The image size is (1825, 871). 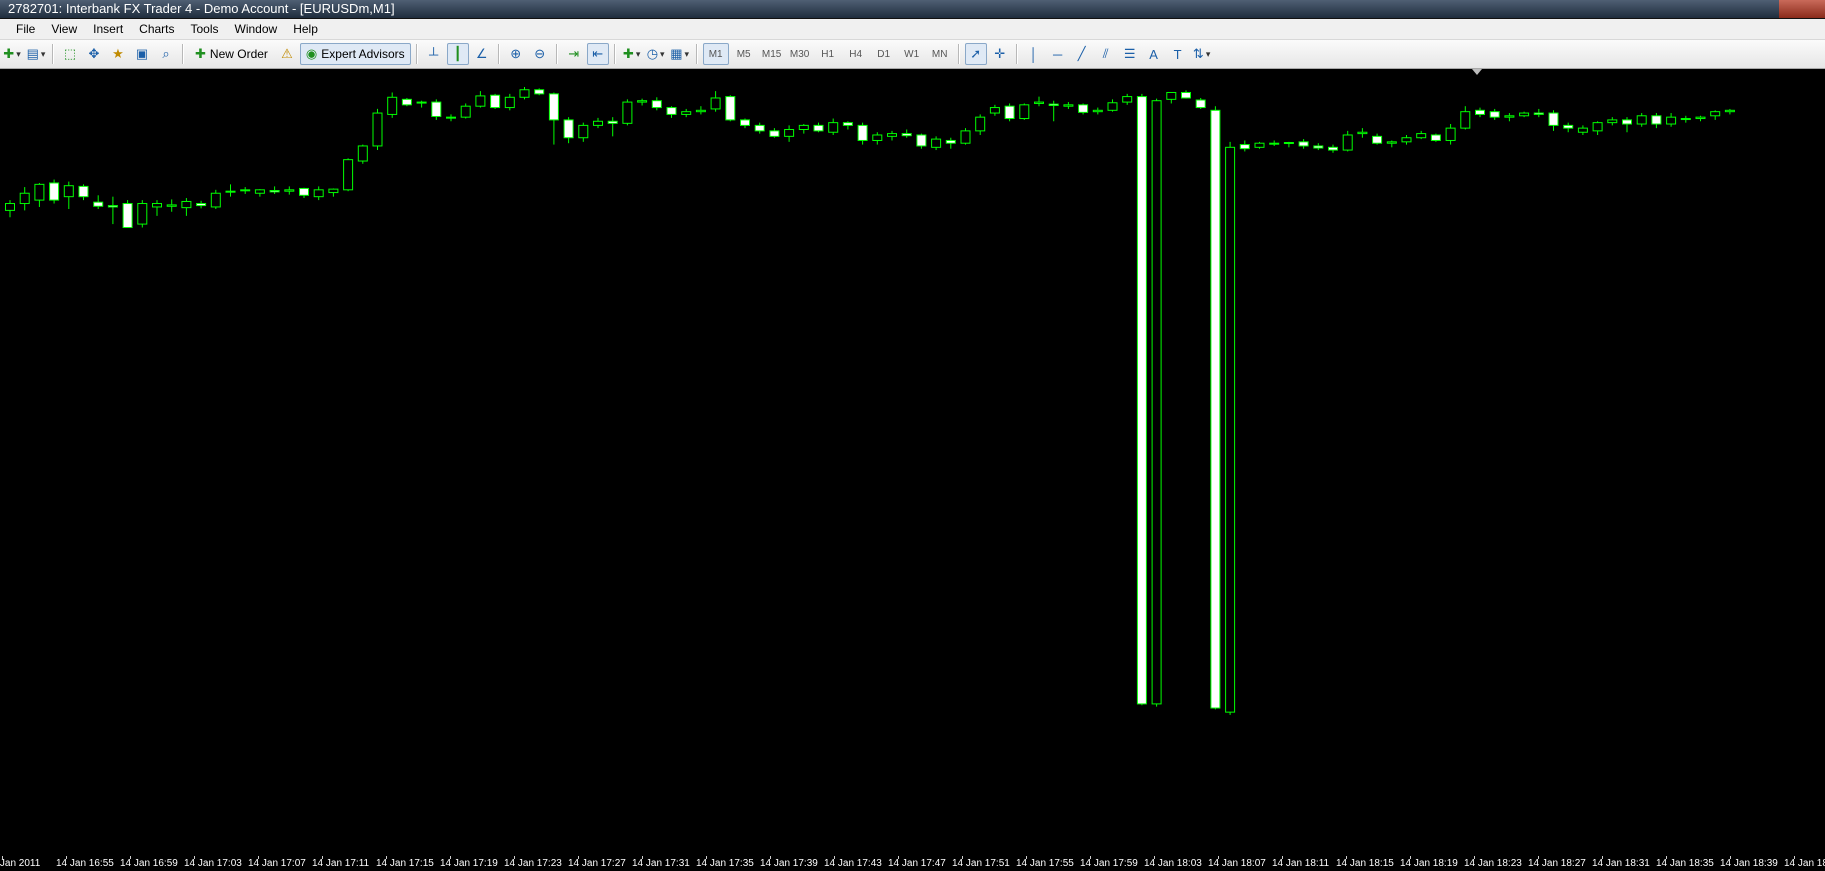 What do you see at coordinates (256, 29) in the screenshot?
I see `menu-window: Window` at bounding box center [256, 29].